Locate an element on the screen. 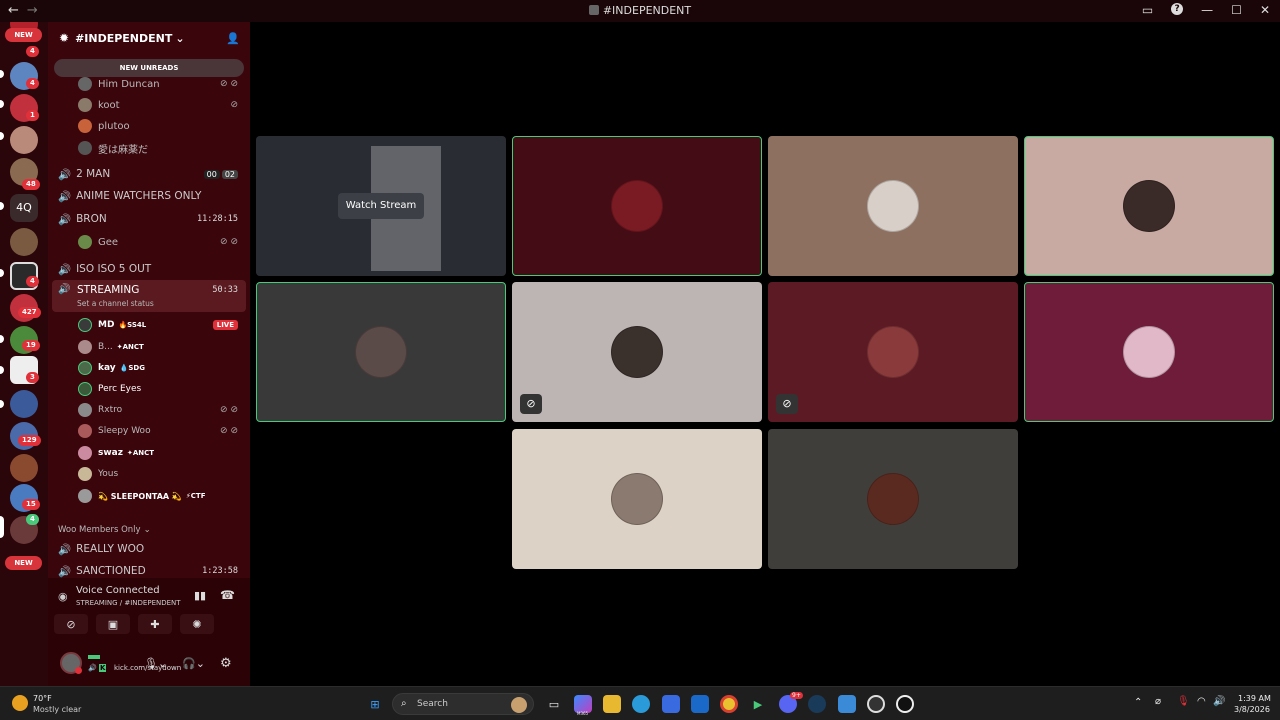 The width and height of the screenshot is (1280, 720). show-hidden-icons: ⌃ is located at coordinates (1138, 702).